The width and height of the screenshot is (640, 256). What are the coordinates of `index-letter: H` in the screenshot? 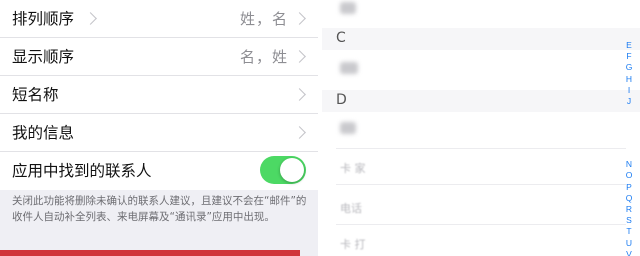 It's located at (629, 79).